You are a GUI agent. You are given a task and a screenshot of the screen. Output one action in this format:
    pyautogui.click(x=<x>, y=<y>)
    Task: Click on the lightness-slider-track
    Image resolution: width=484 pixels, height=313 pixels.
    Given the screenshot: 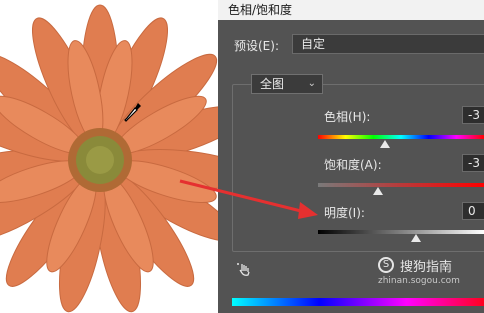 What is the action you would take?
    pyautogui.click(x=401, y=232)
    